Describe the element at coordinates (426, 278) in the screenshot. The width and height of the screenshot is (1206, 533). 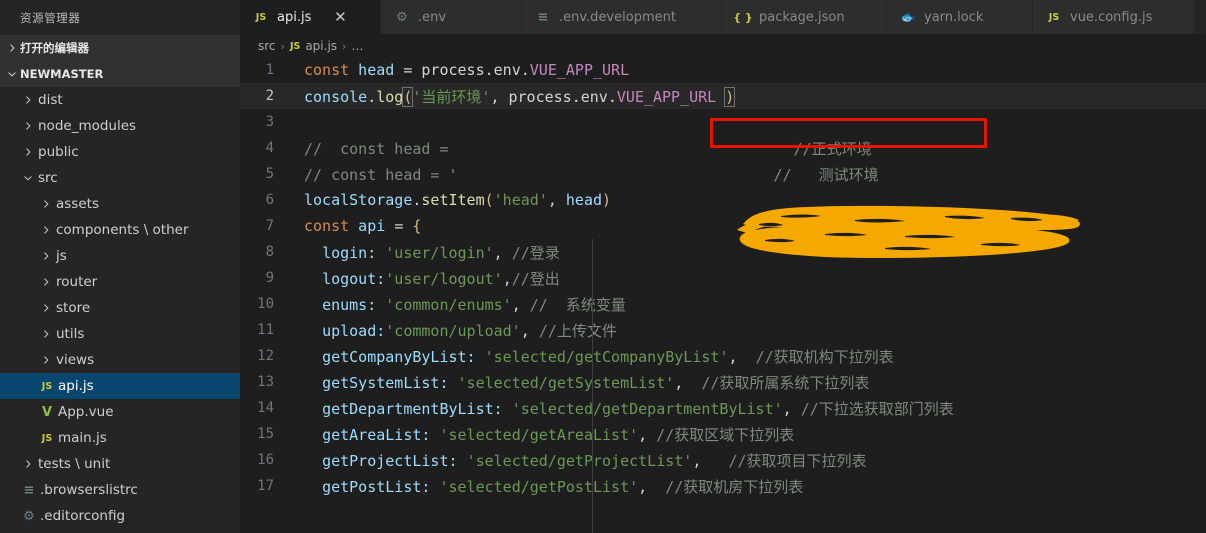
I see `line-content: logout:'user/logout',//登出` at that location.